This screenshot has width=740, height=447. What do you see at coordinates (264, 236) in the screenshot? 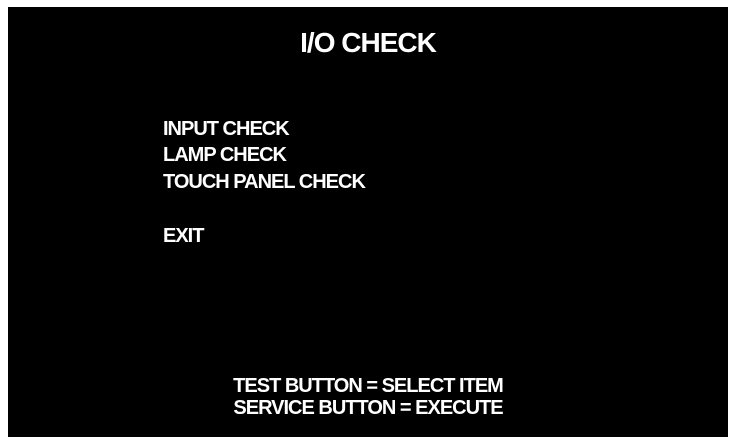
I see `menu-item-exit: EXIT` at bounding box center [264, 236].